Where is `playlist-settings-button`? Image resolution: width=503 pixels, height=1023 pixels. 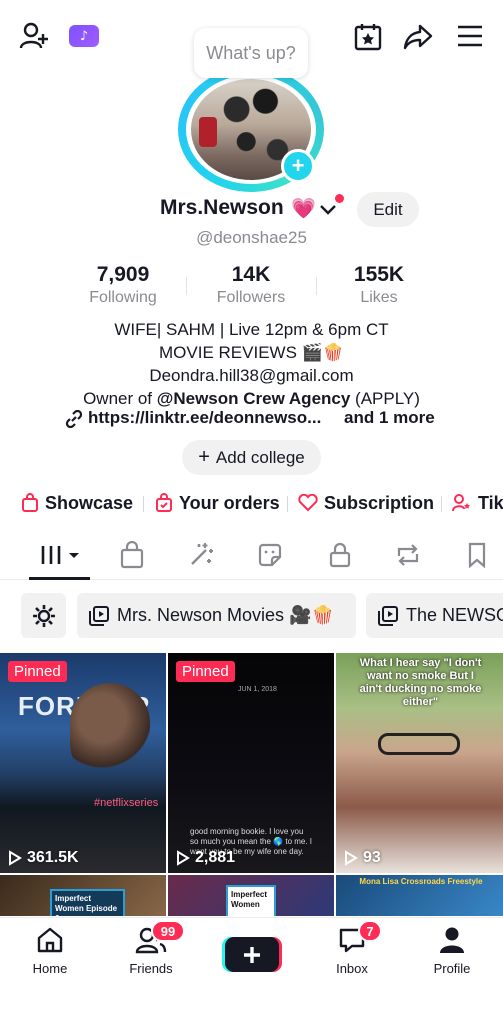 playlist-settings-button is located at coordinates (43, 615).